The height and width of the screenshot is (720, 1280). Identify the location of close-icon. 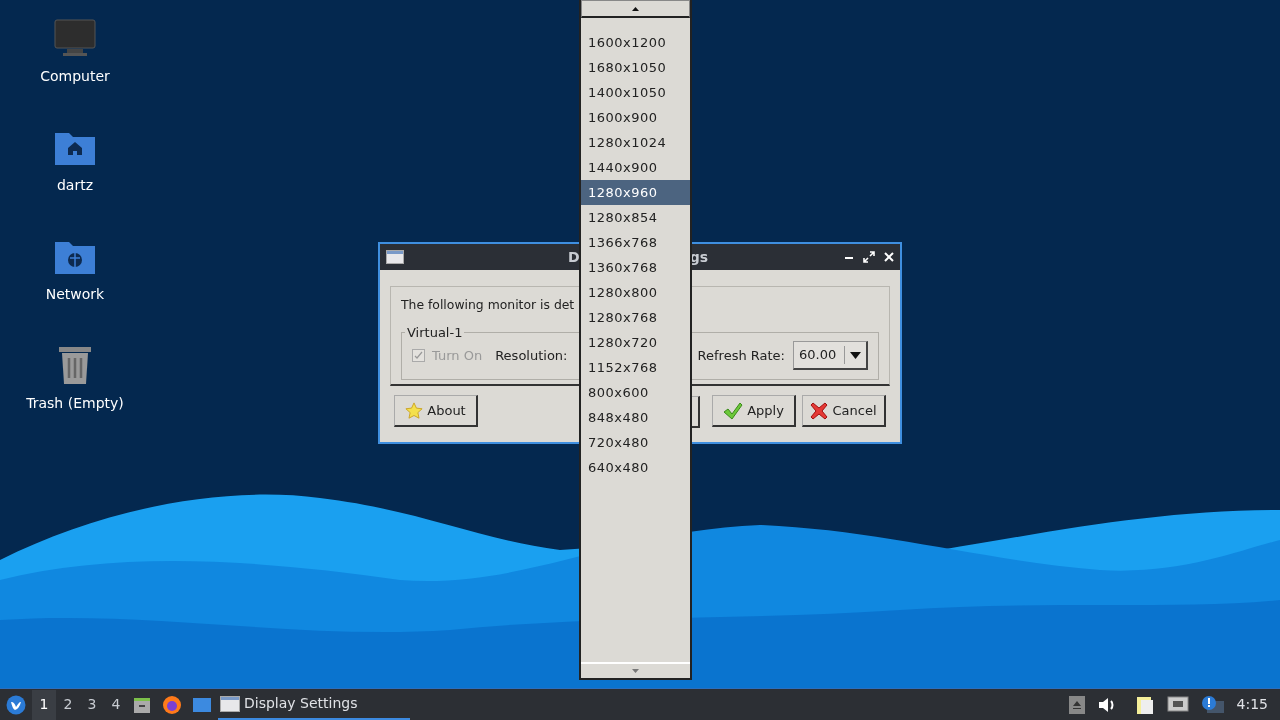
(889, 257).